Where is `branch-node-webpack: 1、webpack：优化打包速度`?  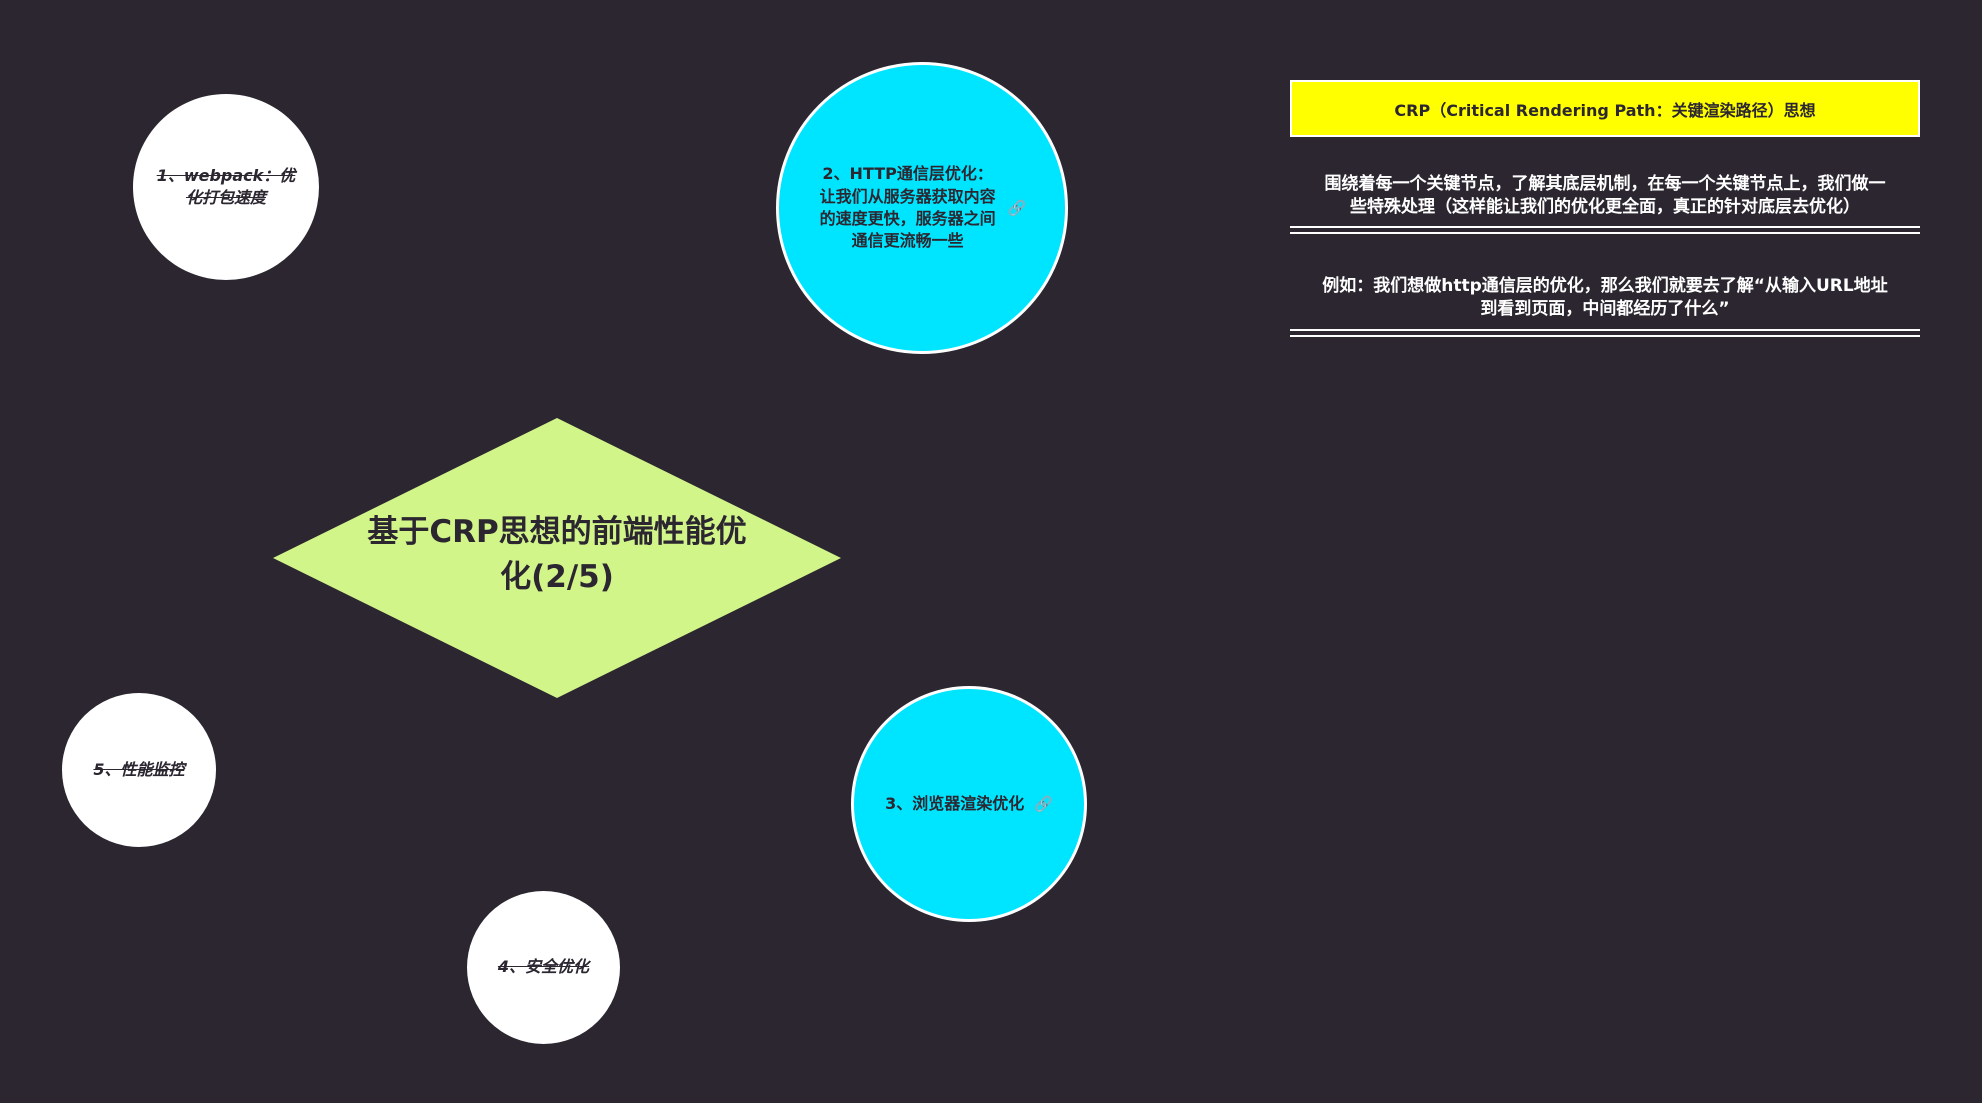
branch-node-webpack: 1、webpack：优化打包速度 is located at coordinates (226, 187).